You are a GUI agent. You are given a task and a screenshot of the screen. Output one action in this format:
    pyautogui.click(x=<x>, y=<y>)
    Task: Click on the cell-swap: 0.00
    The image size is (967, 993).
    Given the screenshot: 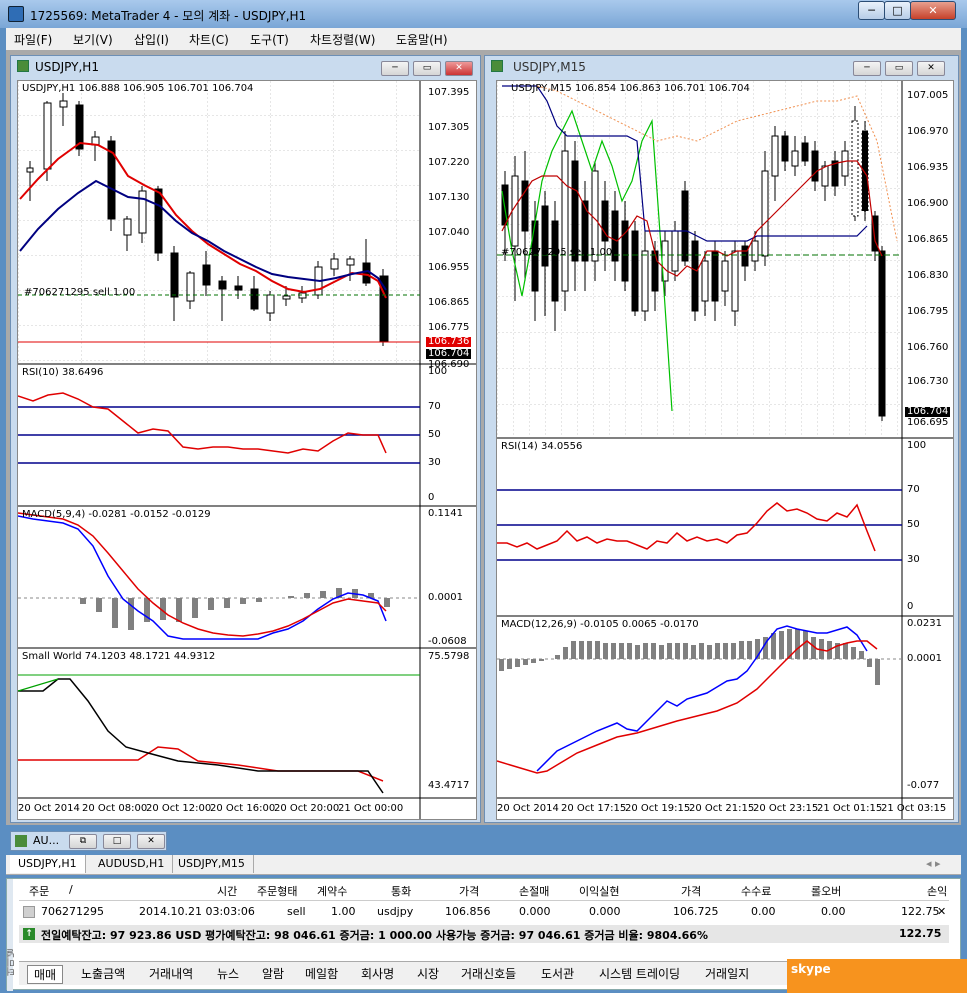 What is the action you would take?
    pyautogui.click(x=833, y=911)
    